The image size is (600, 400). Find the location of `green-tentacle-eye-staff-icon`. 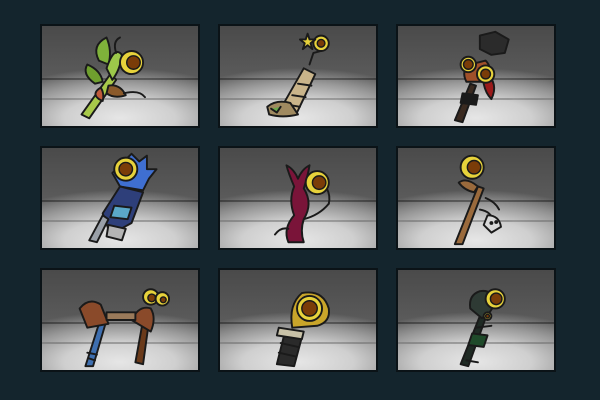

green-tentacle-eye-staff-icon is located at coordinates (113, 78).